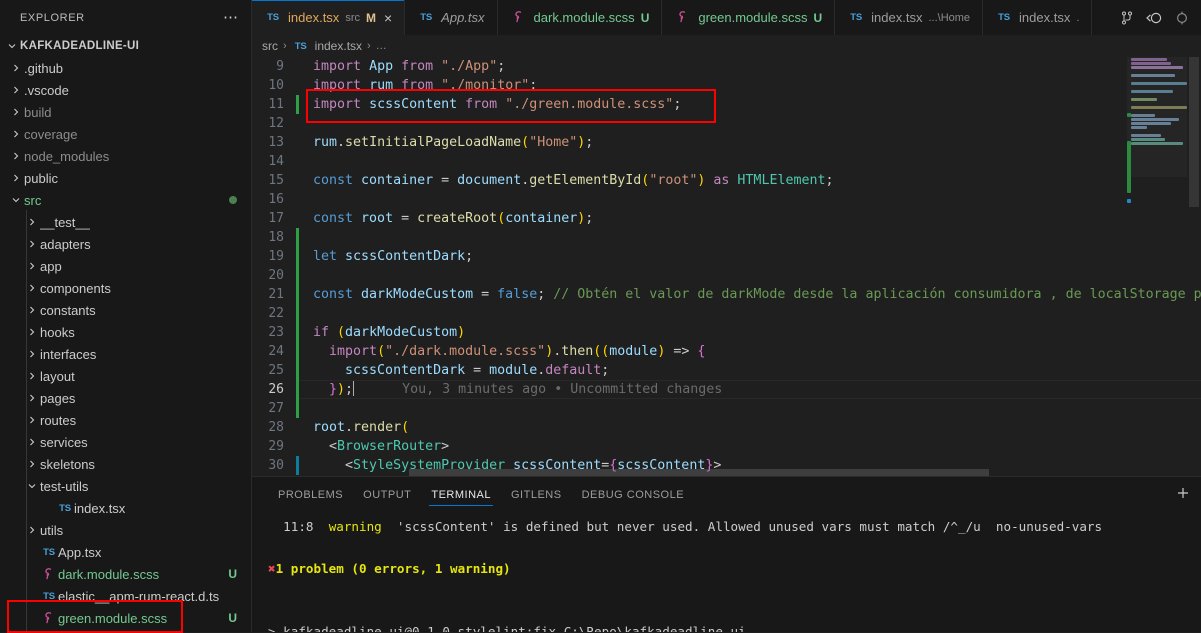  What do you see at coordinates (461, 494) in the screenshot?
I see `panel-tab-terminal: TERMINAL` at bounding box center [461, 494].